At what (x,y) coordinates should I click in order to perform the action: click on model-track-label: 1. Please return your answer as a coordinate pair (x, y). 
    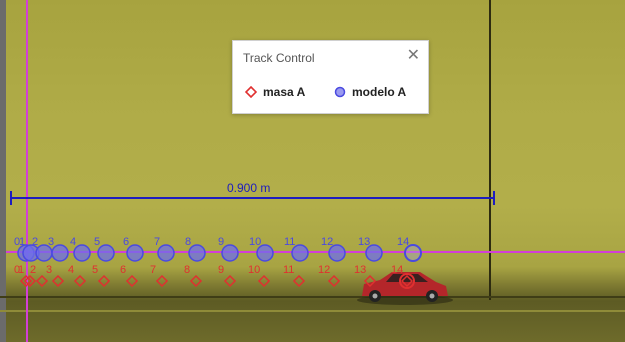
    Looking at the image, I should click on (22, 242).